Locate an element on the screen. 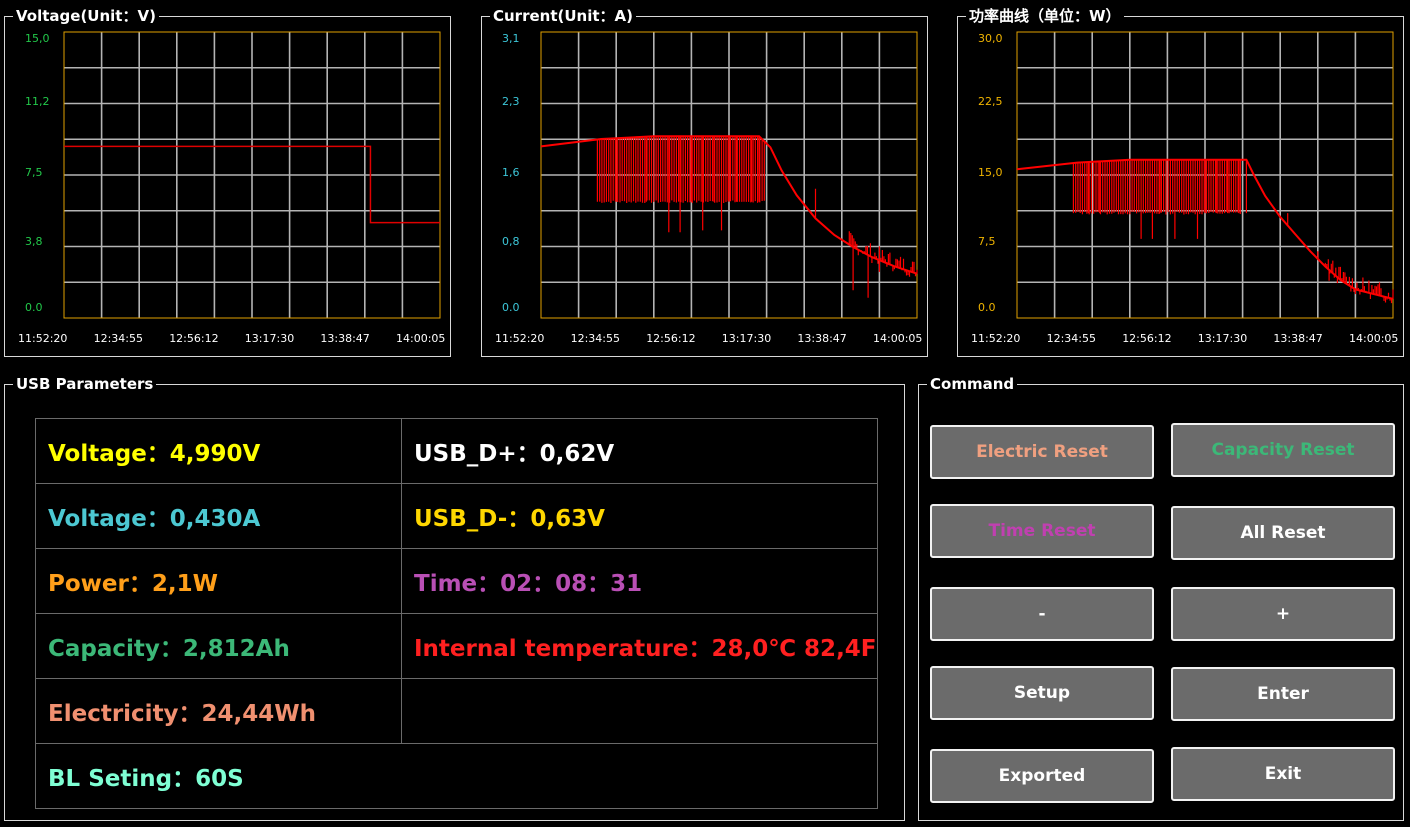 This screenshot has width=1410, height=827. bl-setting-value: BL Seting：60S is located at coordinates (456, 776).